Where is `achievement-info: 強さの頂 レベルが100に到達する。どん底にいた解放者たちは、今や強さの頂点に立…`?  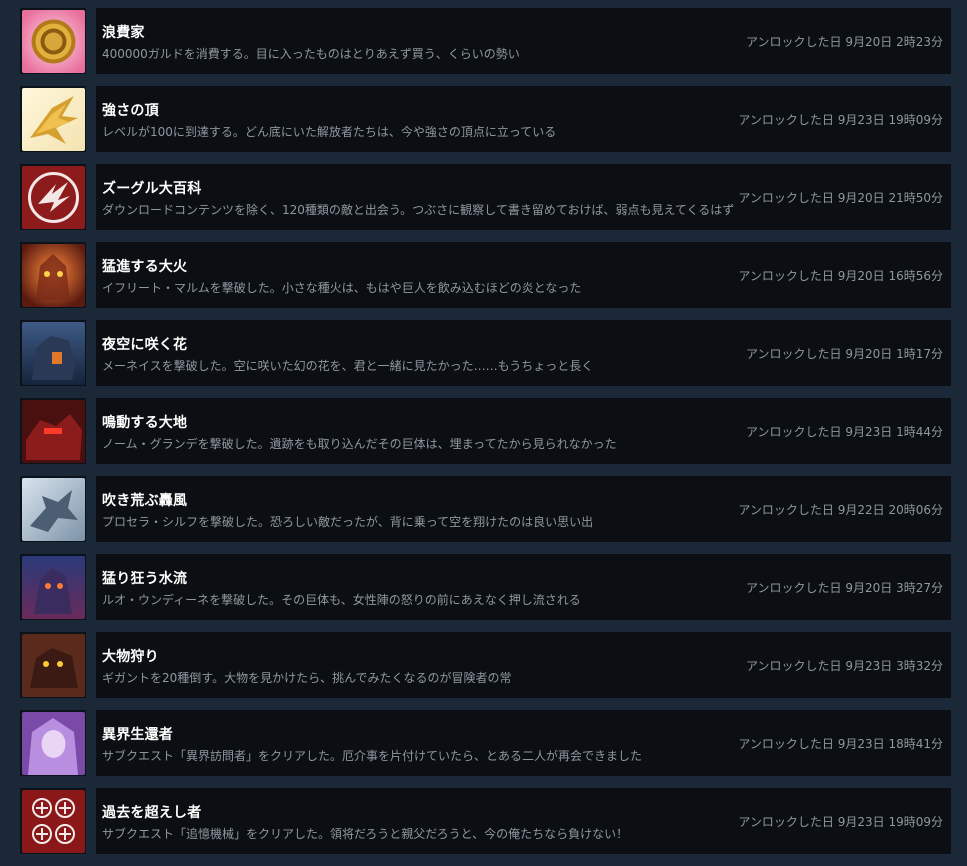
achievement-info: 強さの頂 レベルが100に到達する。どん底にいた解放者たちは、今や強さの頂点に立… is located at coordinates (523, 119).